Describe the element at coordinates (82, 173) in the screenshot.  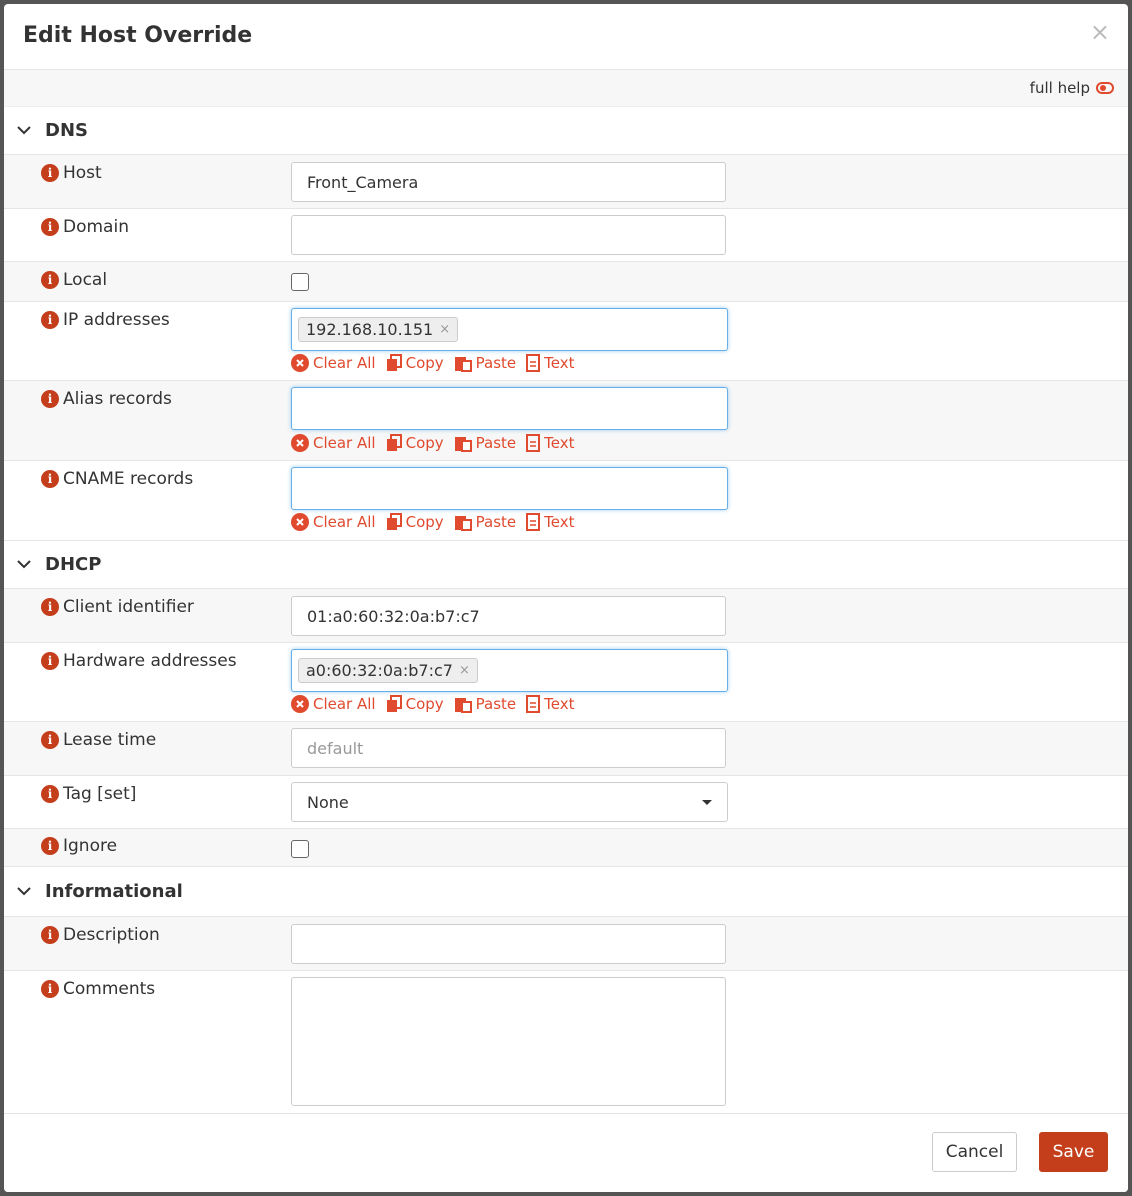
I see `host-label: Host` at that location.